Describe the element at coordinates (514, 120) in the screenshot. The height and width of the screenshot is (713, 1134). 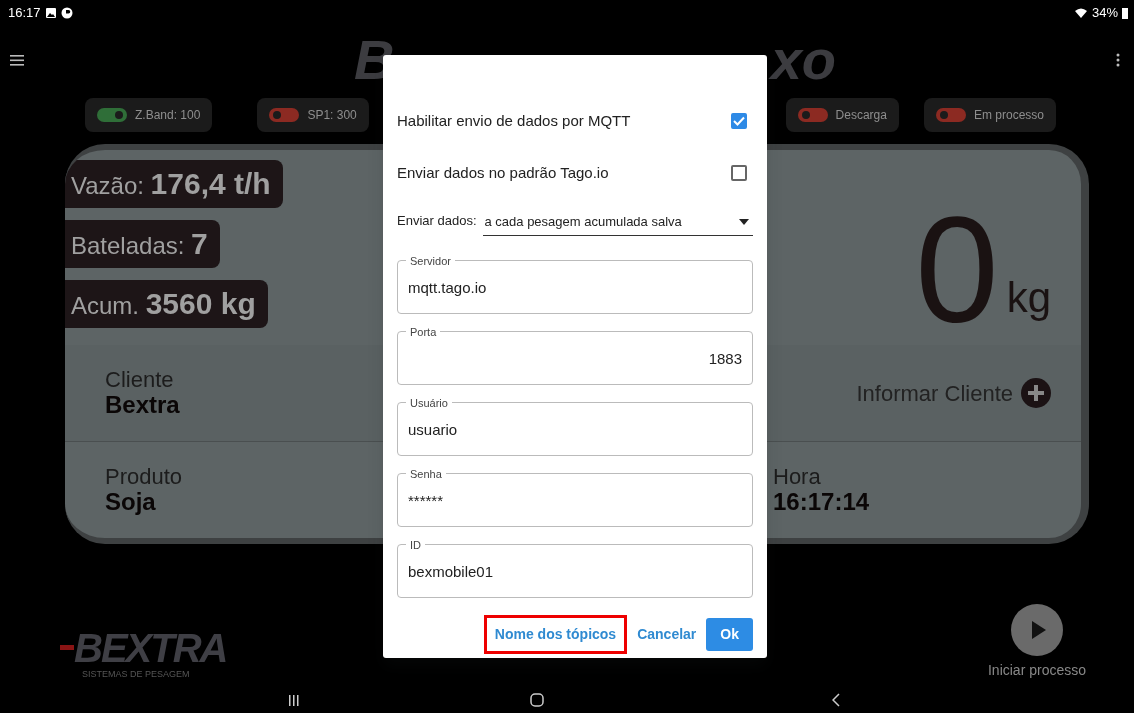
I see `option-label: Habilitar envio de dados por MQTT` at that location.